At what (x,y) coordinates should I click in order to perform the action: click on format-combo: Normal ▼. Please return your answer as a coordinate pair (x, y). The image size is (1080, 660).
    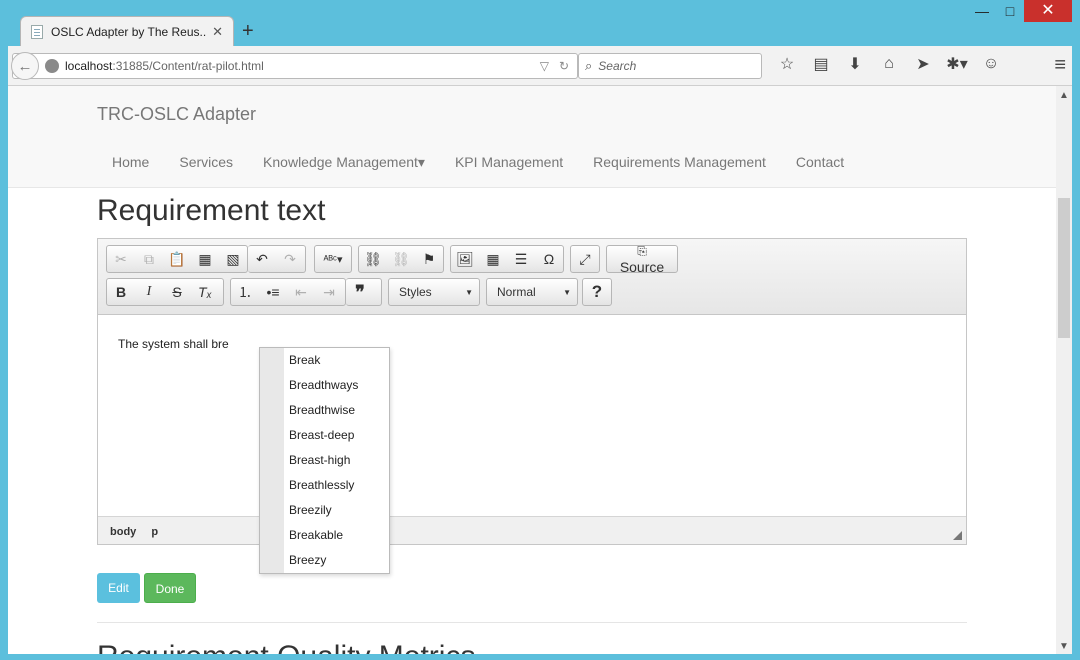
    Looking at the image, I should click on (532, 292).